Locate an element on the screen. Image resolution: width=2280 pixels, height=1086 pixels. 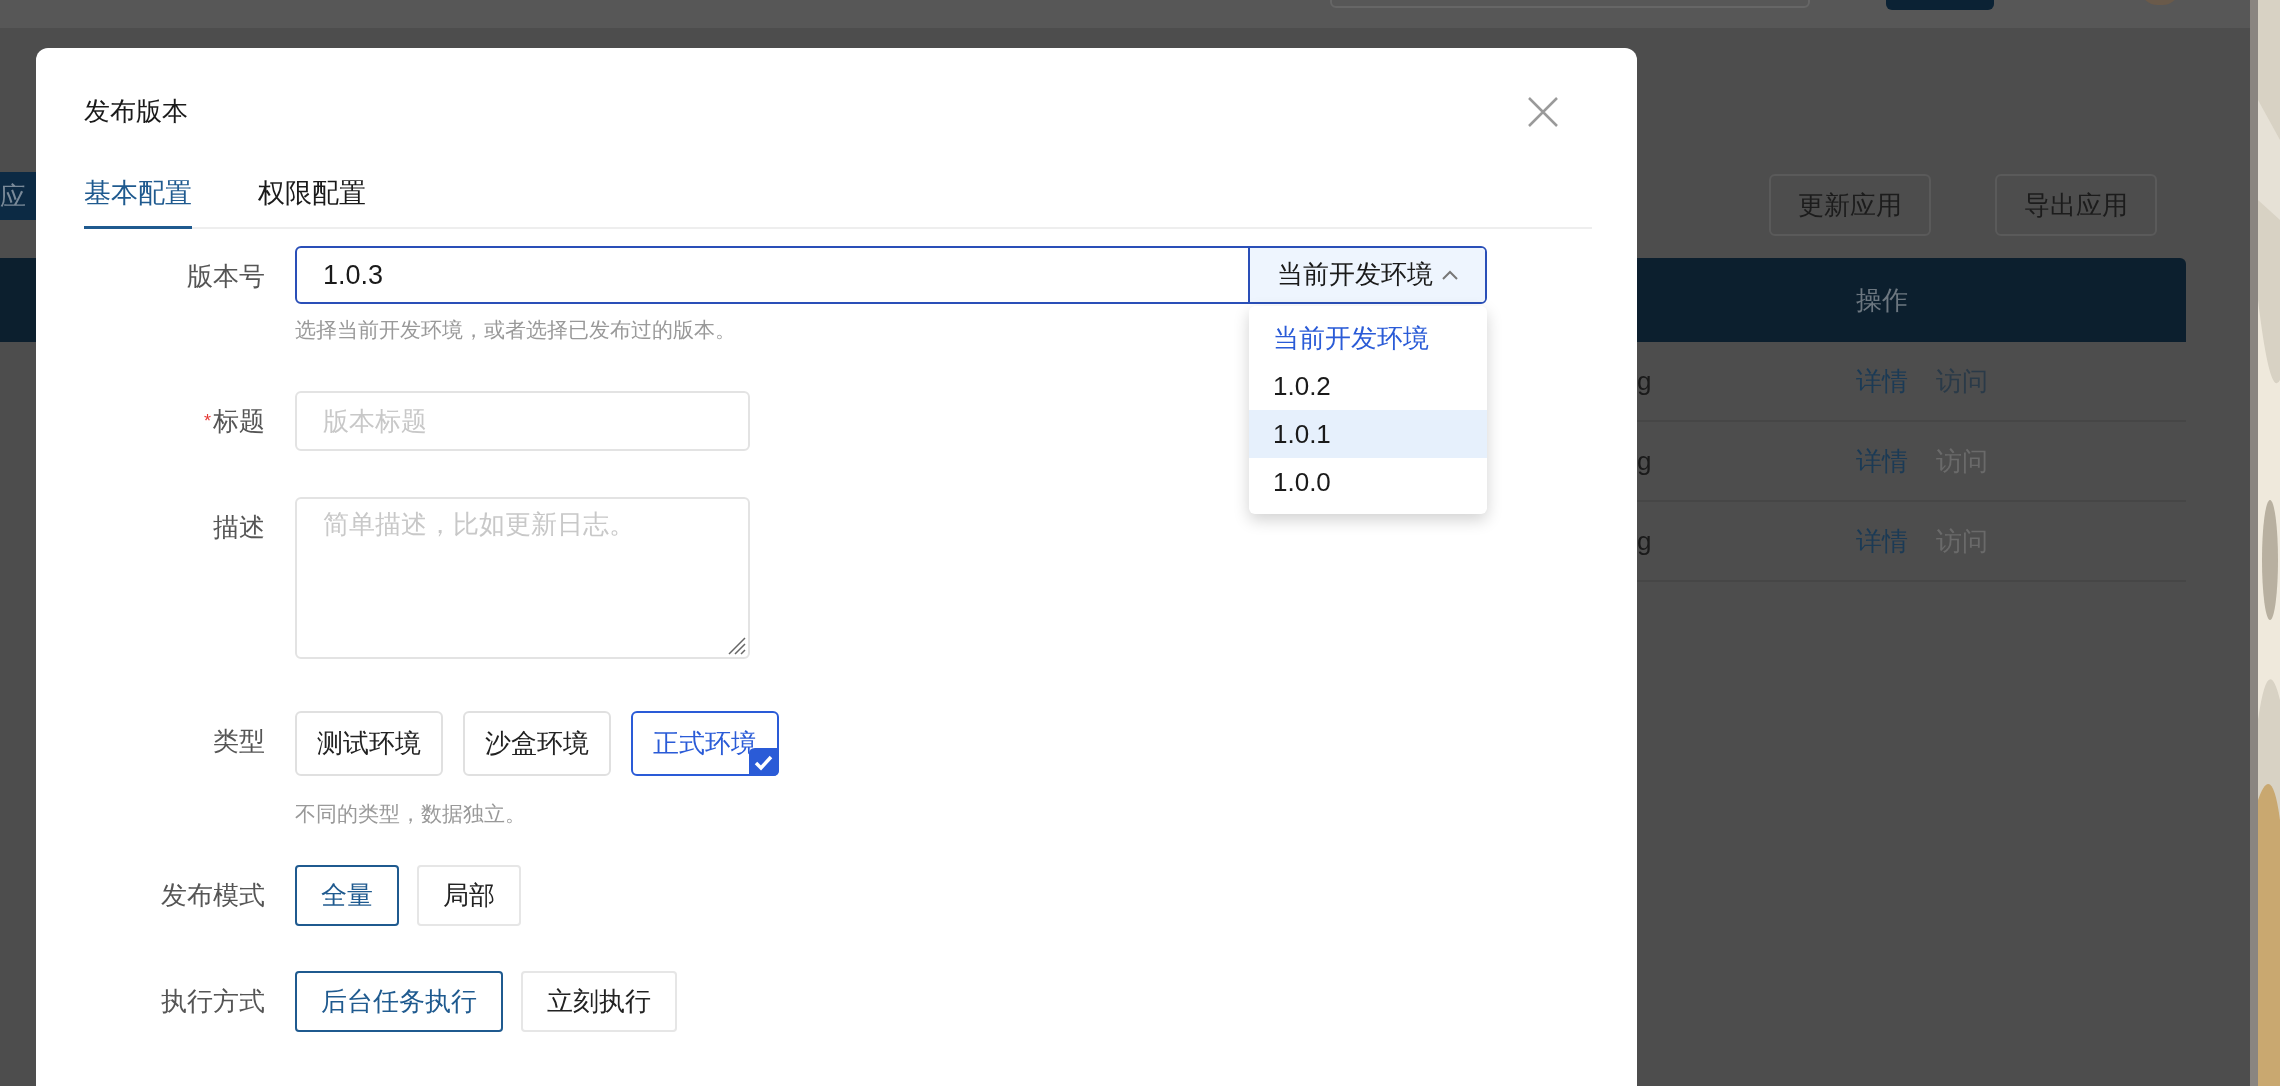
dropdown-option: 1.0.1 is located at coordinates (1368, 433).